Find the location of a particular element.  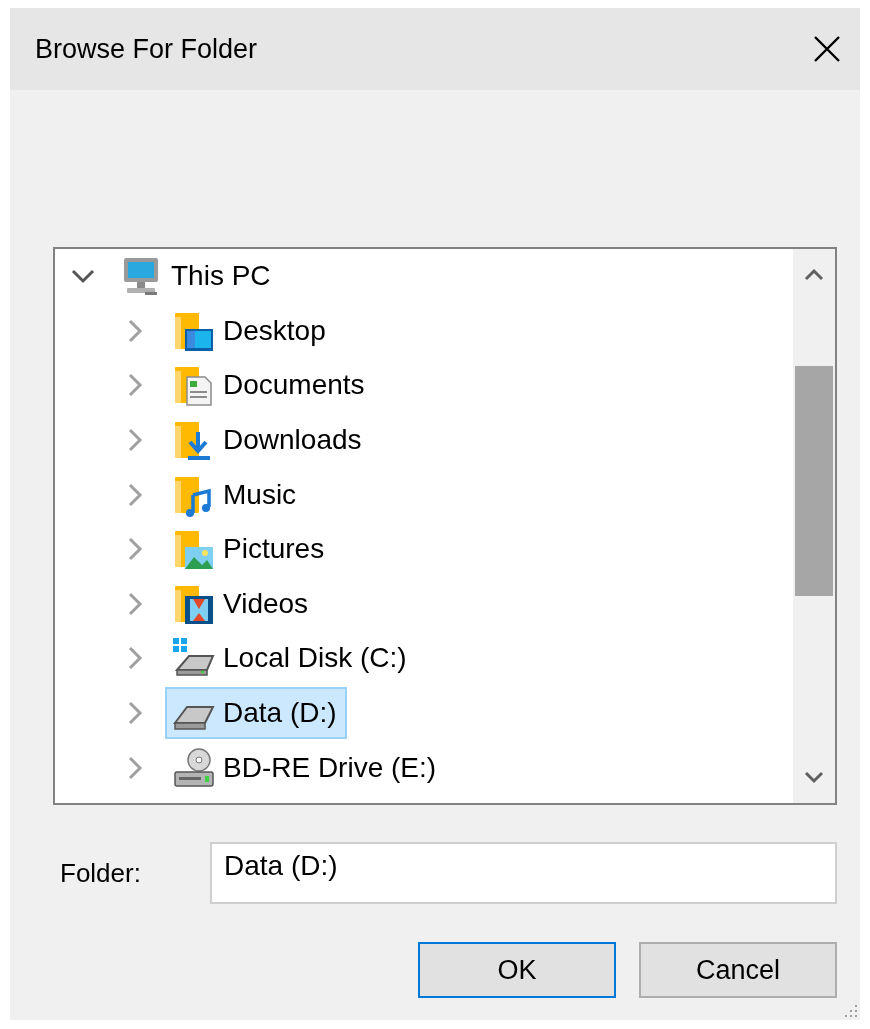

tree-item: Local Disk (C:) is located at coordinates (291, 658).